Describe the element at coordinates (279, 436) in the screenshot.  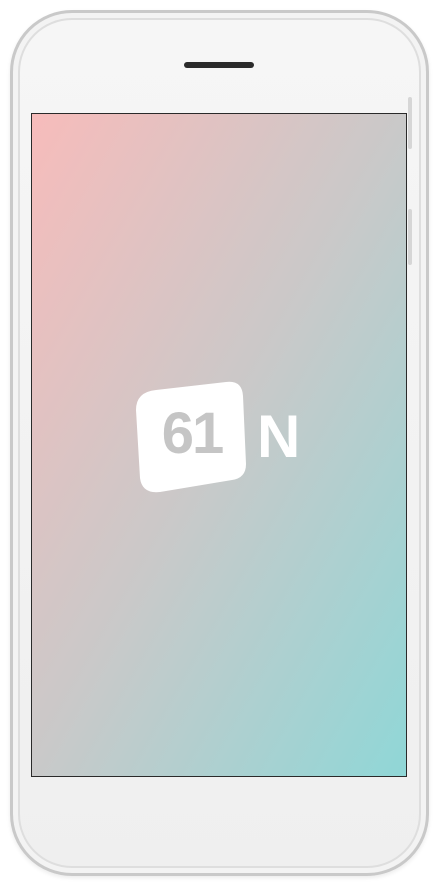
I see `logo-letter: N` at that location.